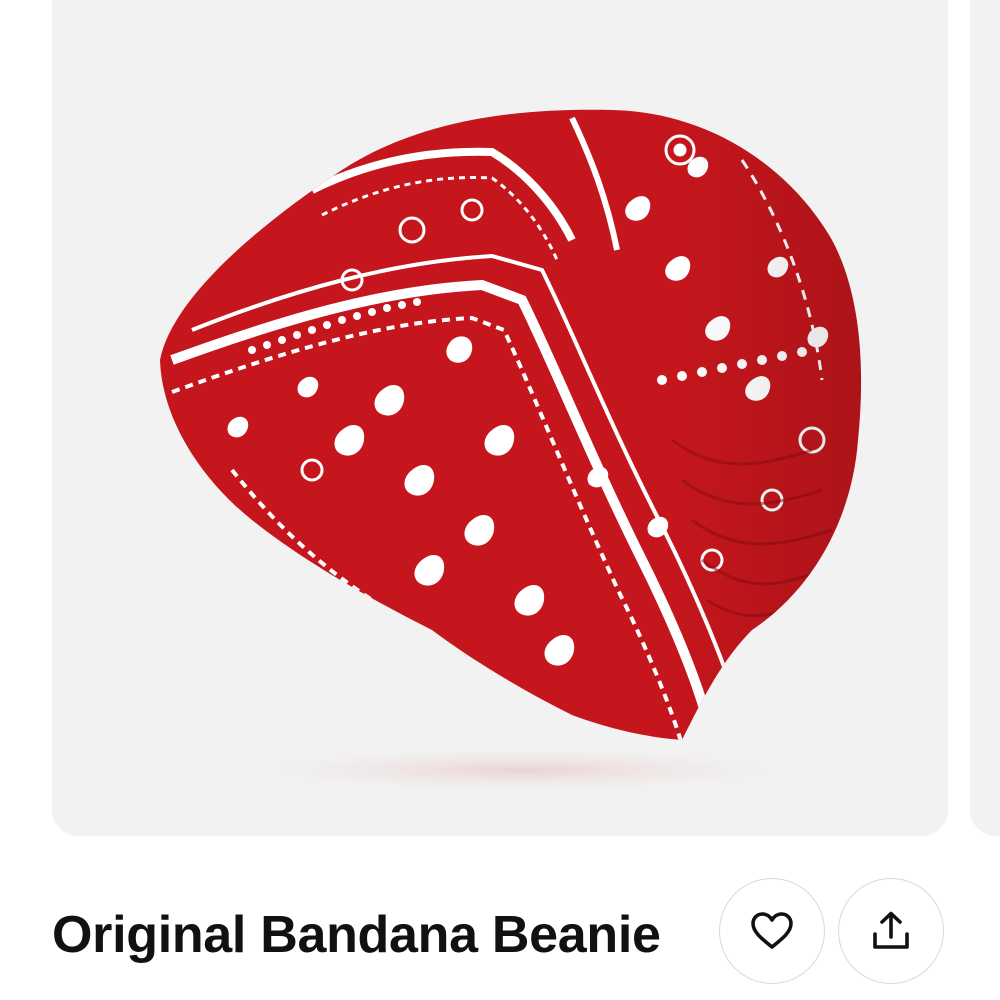 The width and height of the screenshot is (1000, 1000). Describe the element at coordinates (372, 935) in the screenshot. I see `product-title: Original Bandana Beanie` at that location.